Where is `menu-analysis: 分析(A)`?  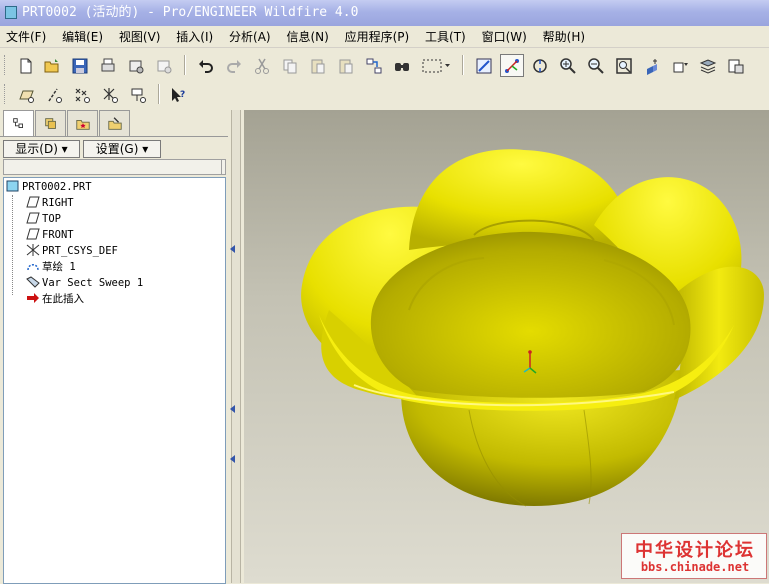
menu-analysis: 分析(A) is located at coordinates (250, 37).